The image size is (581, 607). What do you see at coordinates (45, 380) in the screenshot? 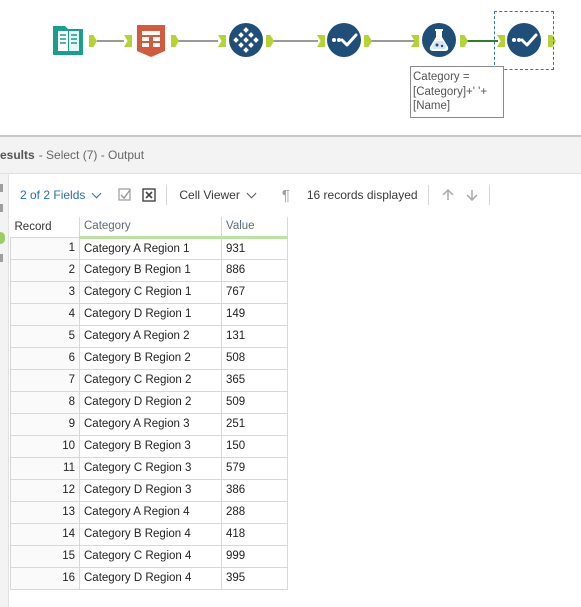
I see `record-cell: 7` at bounding box center [45, 380].